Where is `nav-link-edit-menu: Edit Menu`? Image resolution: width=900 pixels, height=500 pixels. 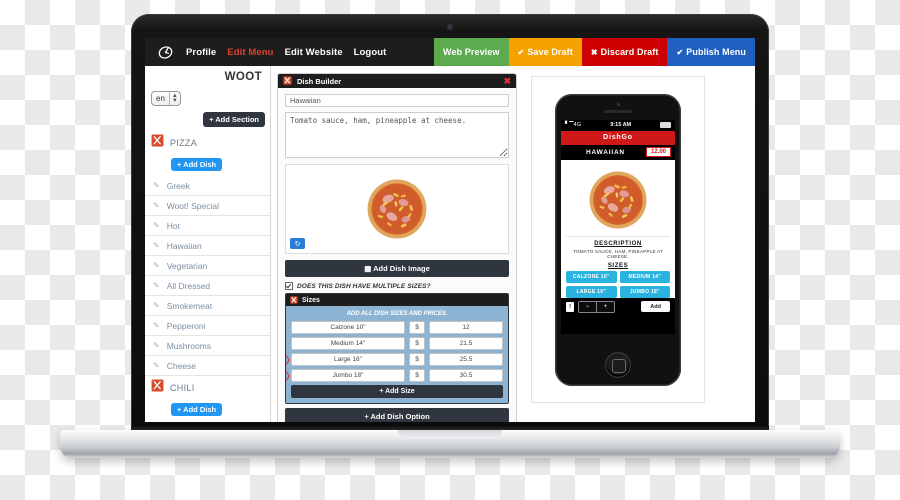
nav-link-edit-menu: Edit Menu is located at coordinates (250, 52).